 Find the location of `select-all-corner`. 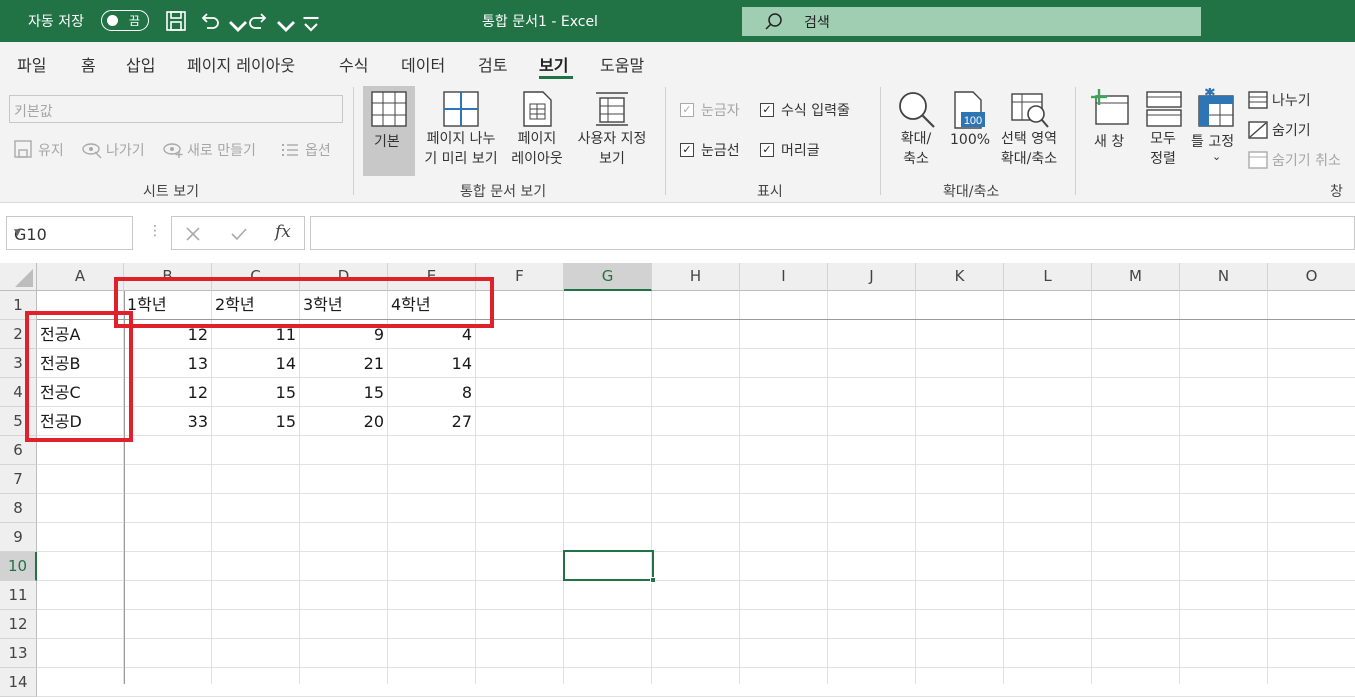

select-all-corner is located at coordinates (18, 277).